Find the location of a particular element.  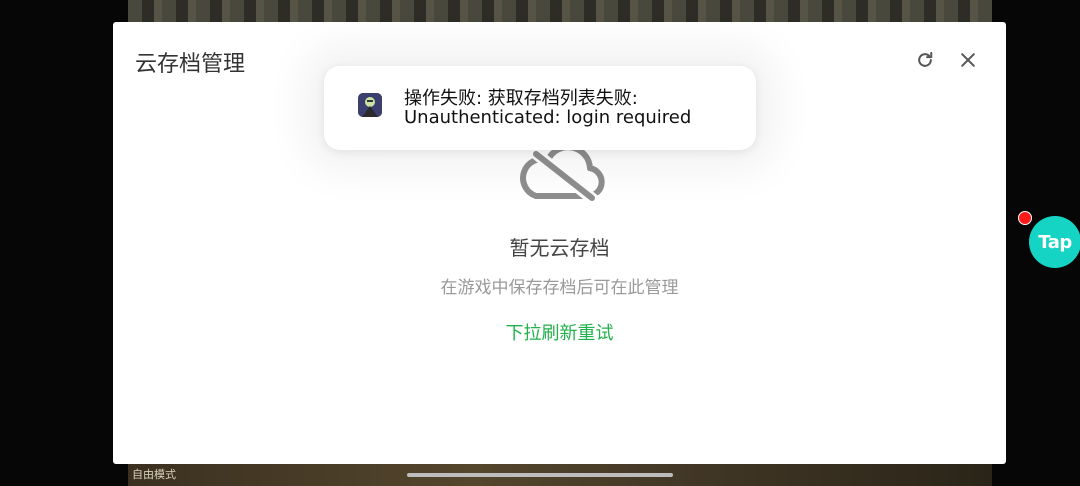

empty-state-subtitle: 在游戏中保存存档后可在此管理 is located at coordinates (559, 288).